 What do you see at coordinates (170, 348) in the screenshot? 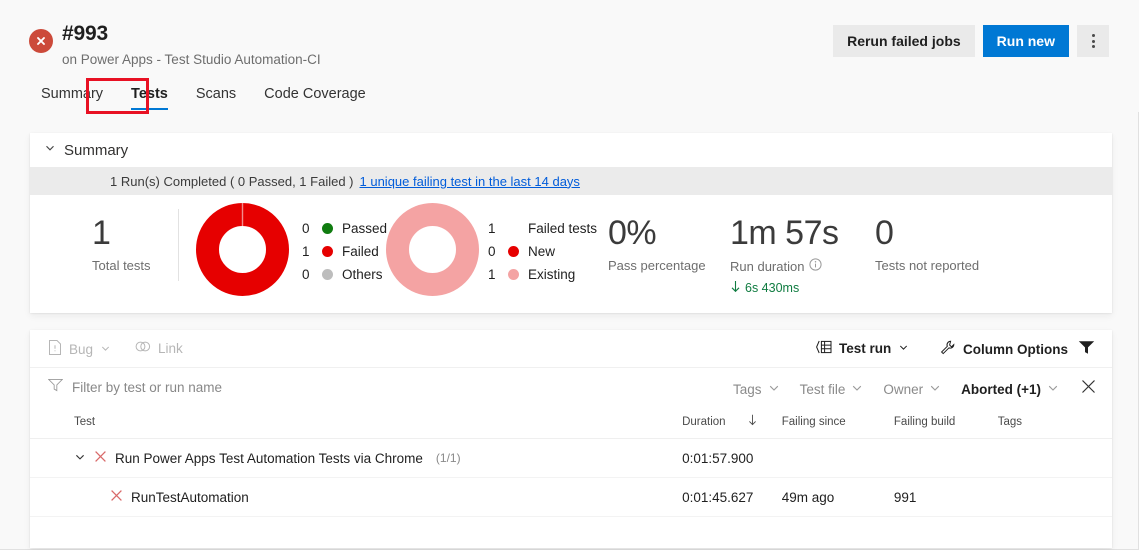
I see `link-label: Link` at bounding box center [170, 348].